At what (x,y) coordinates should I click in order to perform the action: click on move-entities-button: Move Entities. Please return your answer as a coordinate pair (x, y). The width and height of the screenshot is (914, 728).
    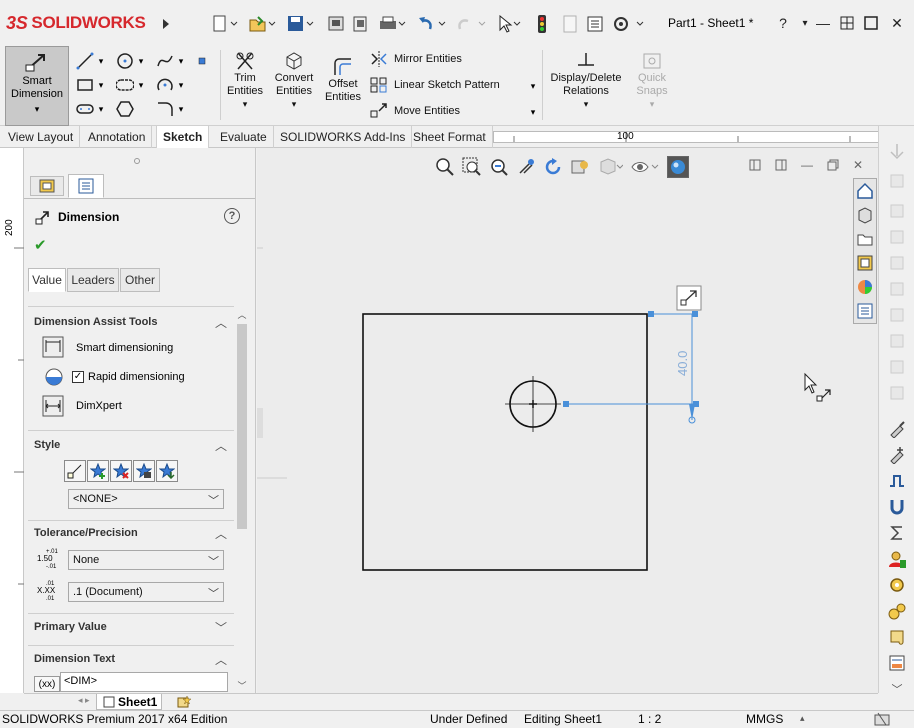
    Looking at the image, I should click on (415, 111).